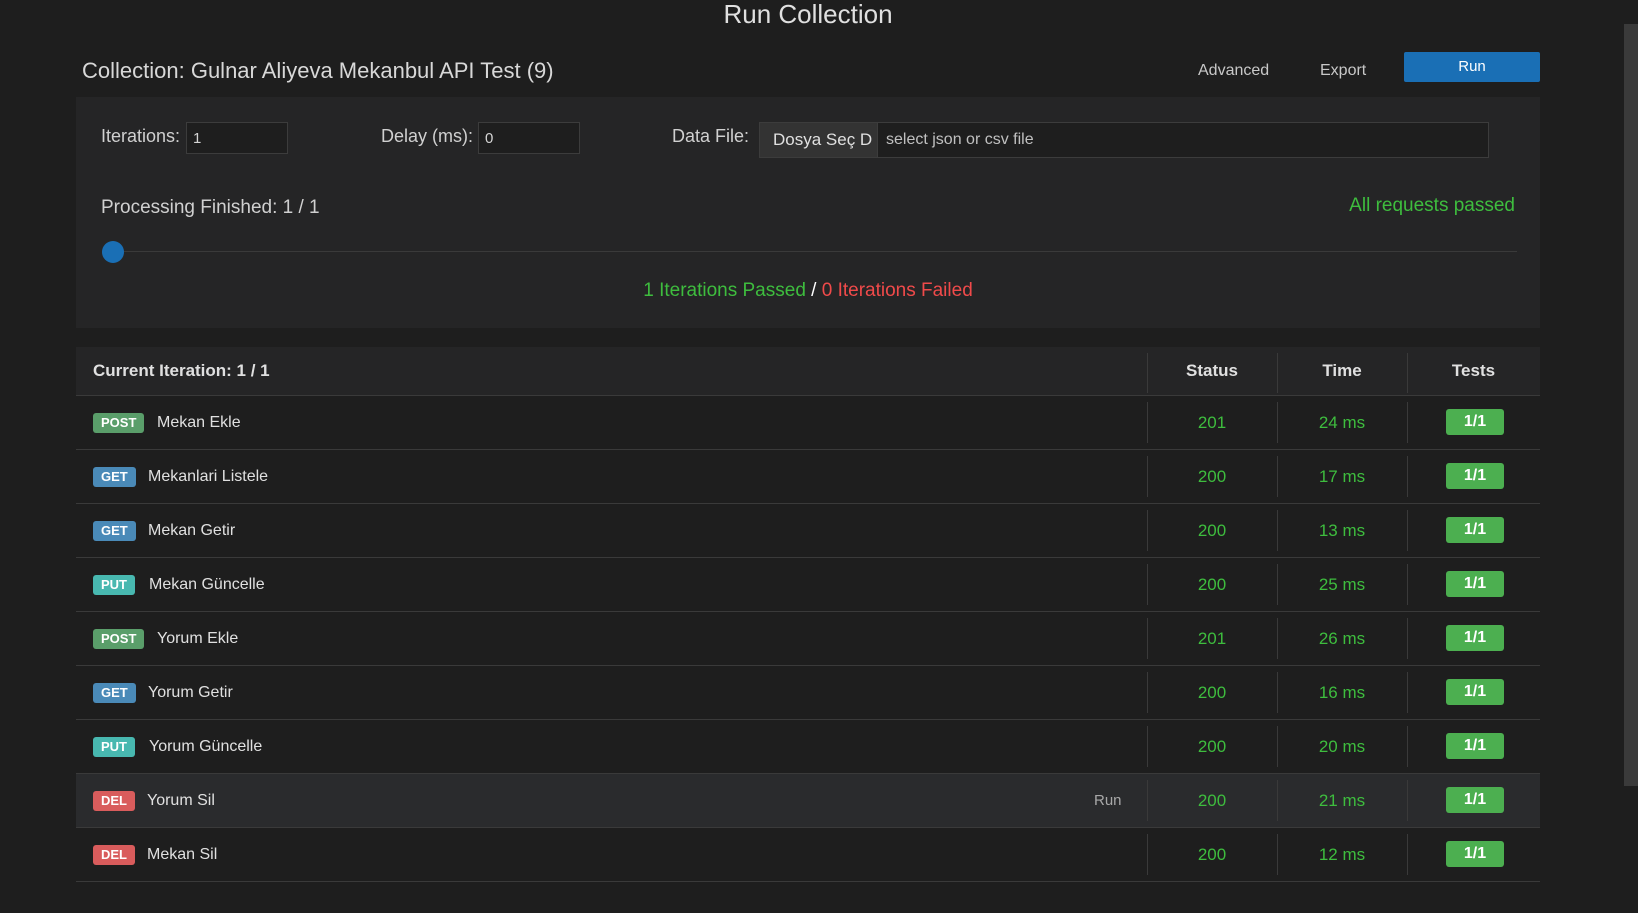 The width and height of the screenshot is (1638, 913). Describe the element at coordinates (1342, 530) in the screenshot. I see `response-time: 13 ms` at that location.